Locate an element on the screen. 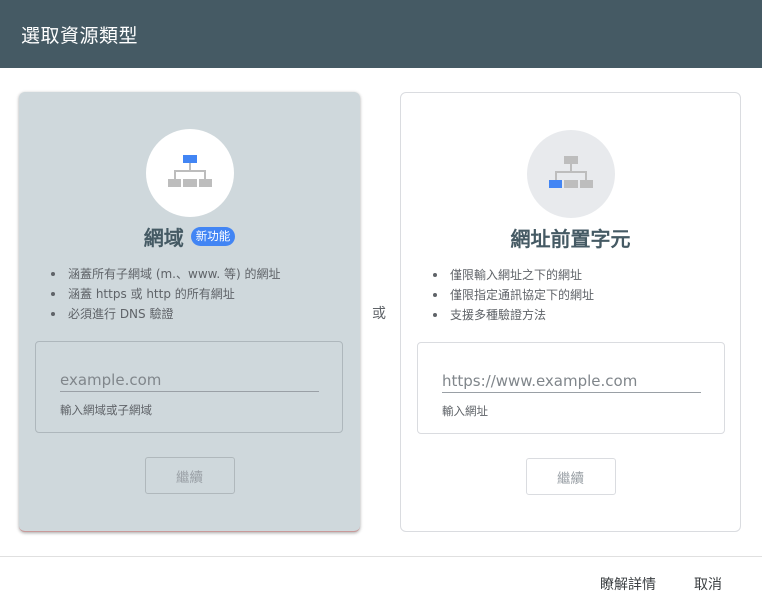 Image resolution: width=762 pixels, height=606 pixels. prefix-input-box: 輸入網址 is located at coordinates (571, 388).